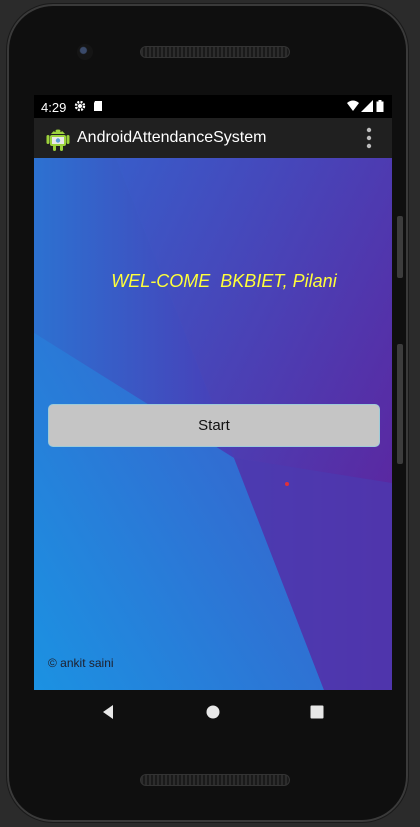  What do you see at coordinates (215, 52) in the screenshot?
I see `top-speaker-grille` at bounding box center [215, 52].